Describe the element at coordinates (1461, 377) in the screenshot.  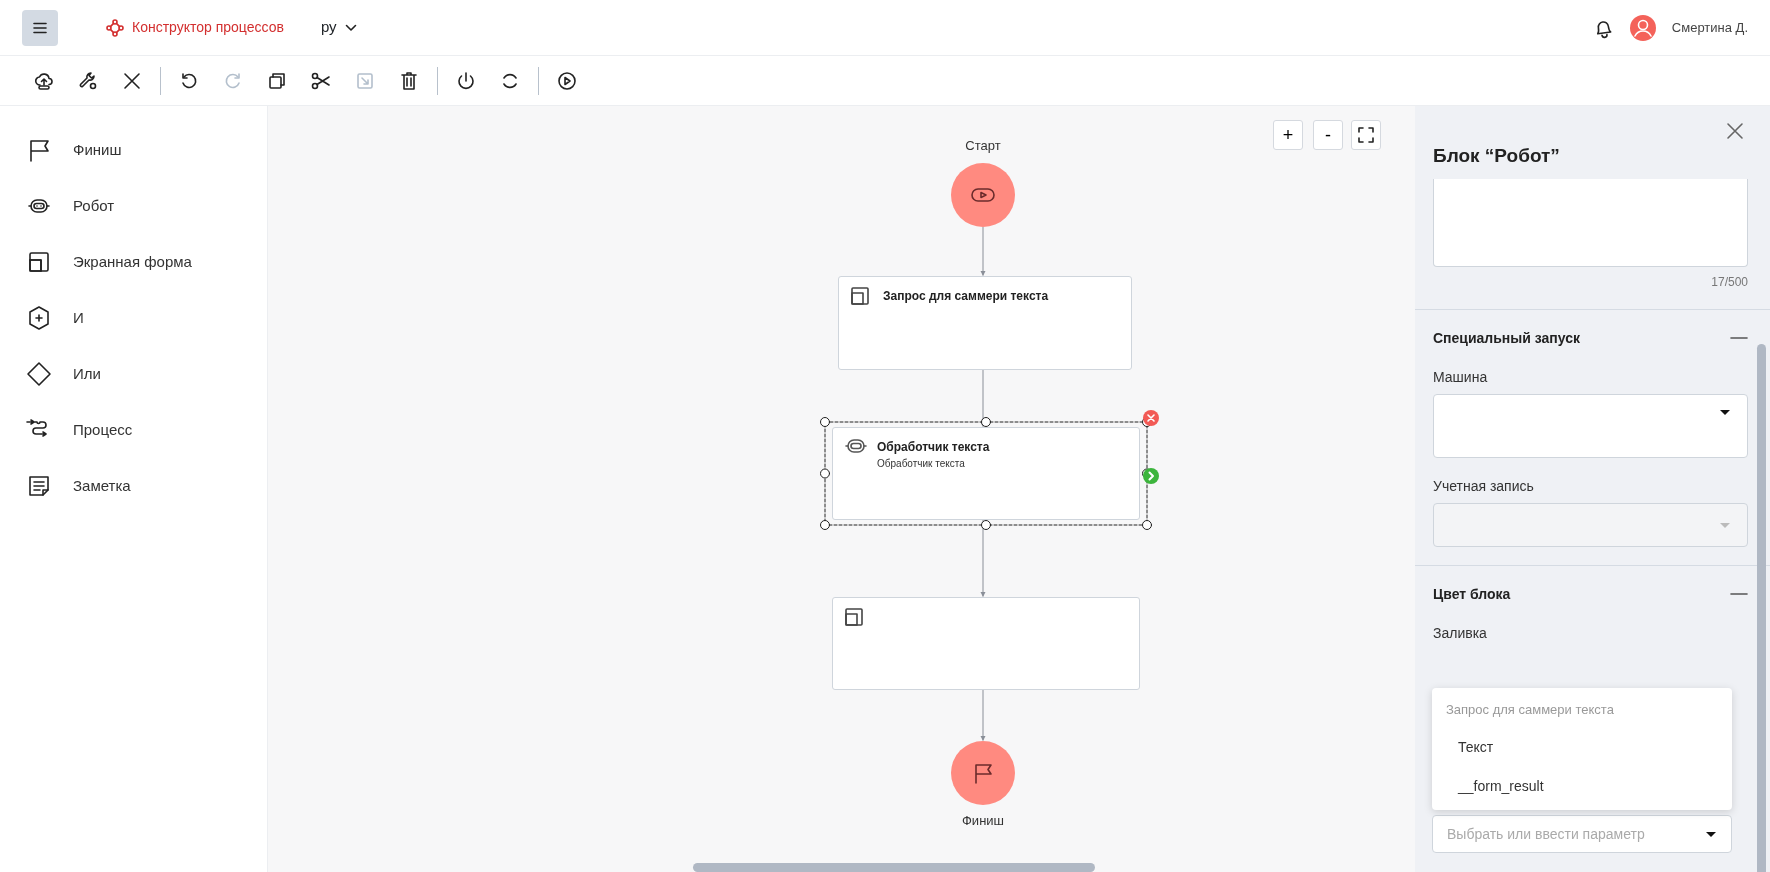
I see `field-label: Машина` at that location.